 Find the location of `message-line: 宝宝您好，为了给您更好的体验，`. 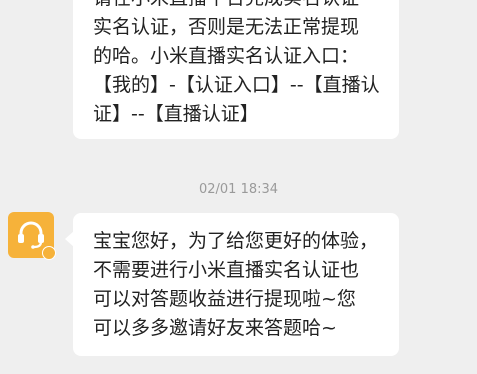

message-line: 宝宝您好，为了给您更好的体验， is located at coordinates (236, 241).